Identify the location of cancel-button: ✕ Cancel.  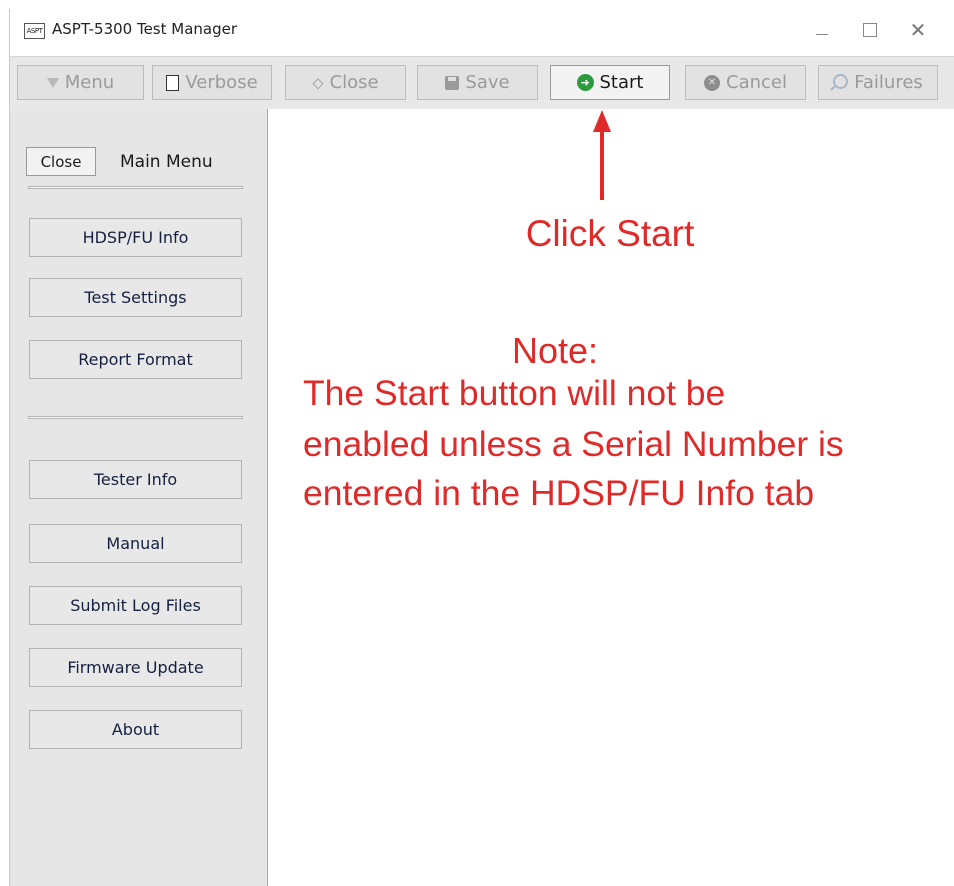
(745, 82).